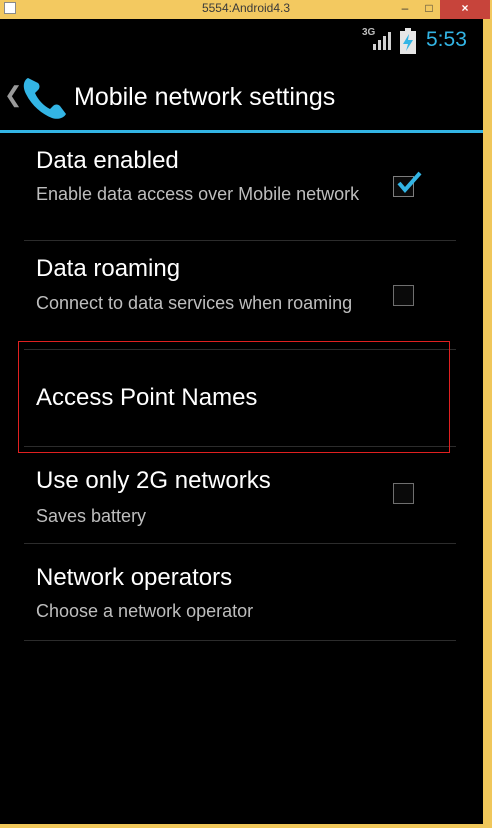  Describe the element at coordinates (403, 493) in the screenshot. I see `use-only-2g-checkbox` at that location.